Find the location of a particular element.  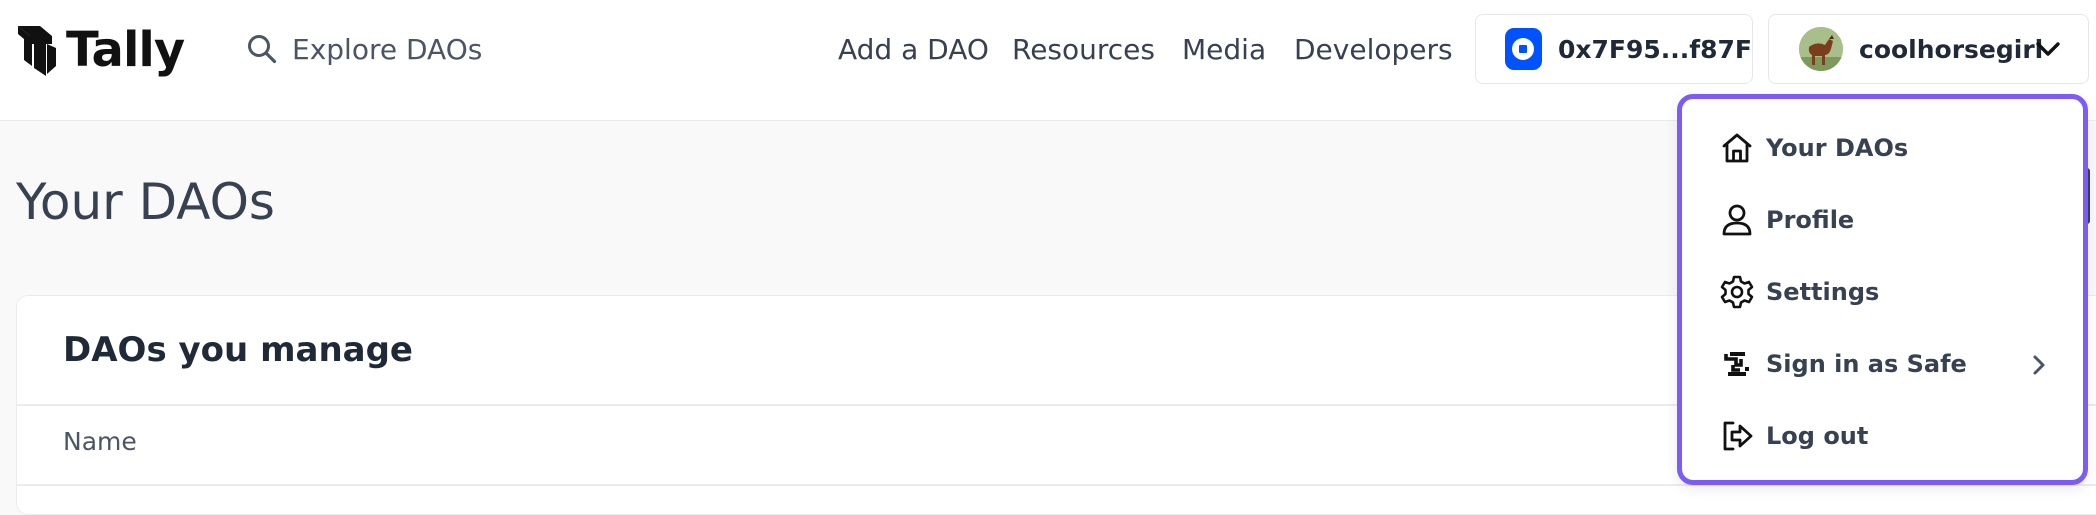

menu-item-settings: Settings is located at coordinates (1882, 292).